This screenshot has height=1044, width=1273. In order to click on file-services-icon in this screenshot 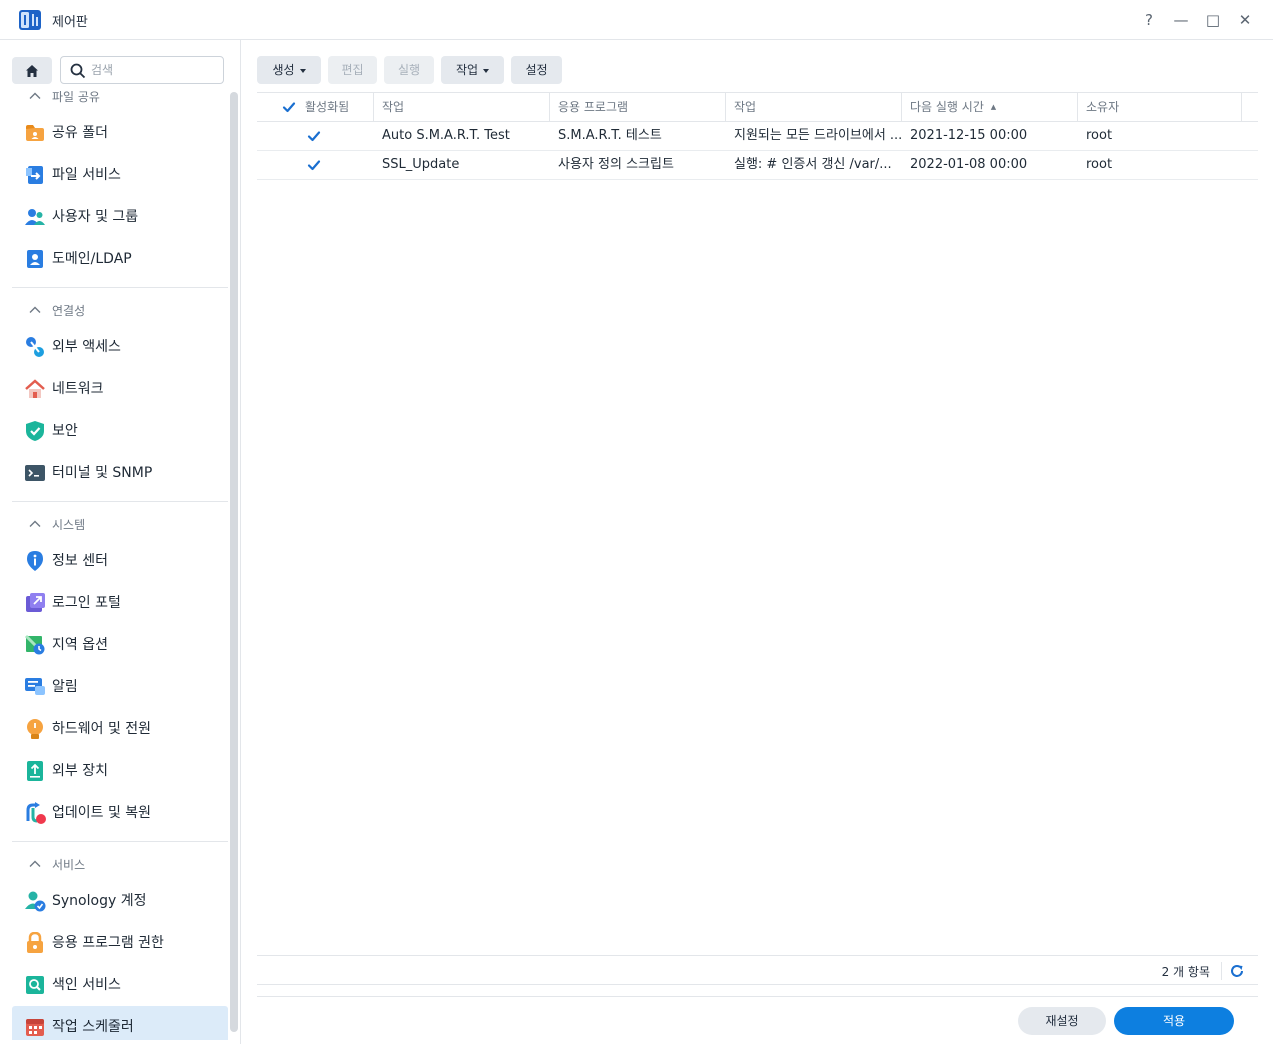, I will do `click(34, 175)`.